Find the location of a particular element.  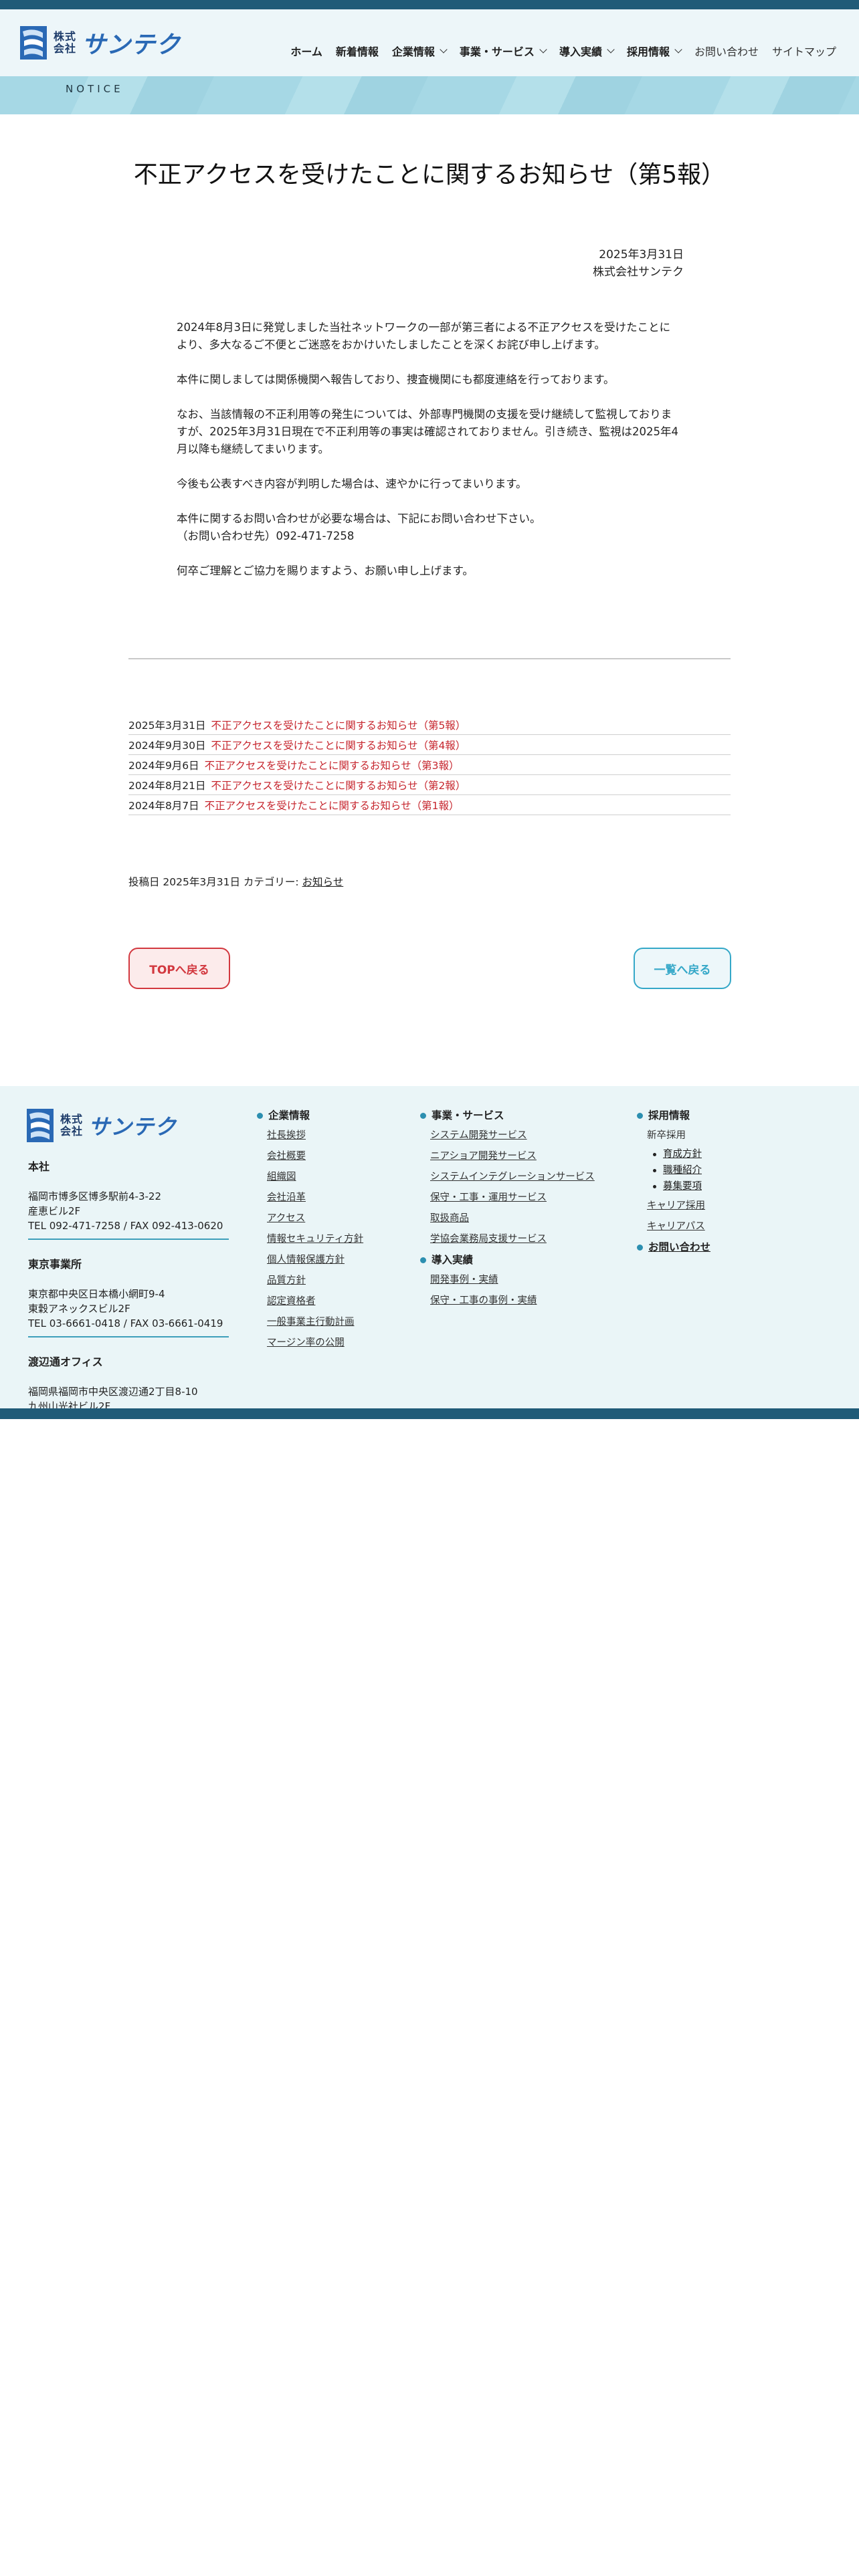

office-tel: TEL 03-6661-0418 / FAX 03-6661-0419 is located at coordinates (125, 1323).